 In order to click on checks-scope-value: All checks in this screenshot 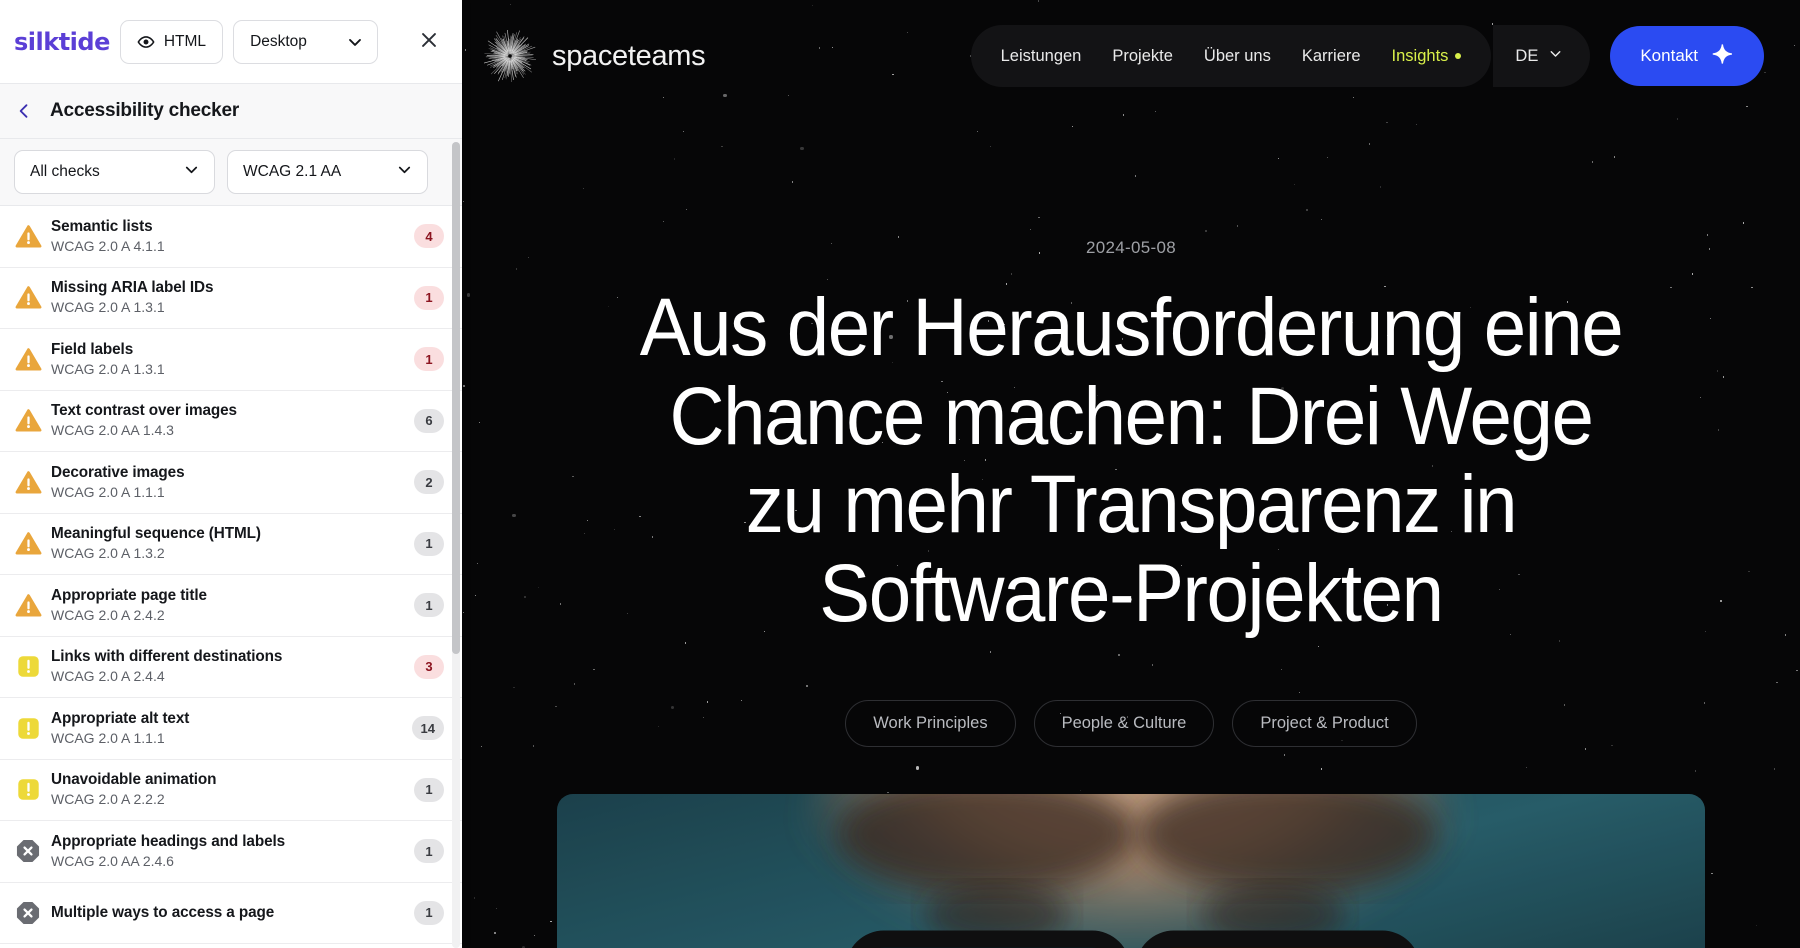, I will do `click(65, 171)`.